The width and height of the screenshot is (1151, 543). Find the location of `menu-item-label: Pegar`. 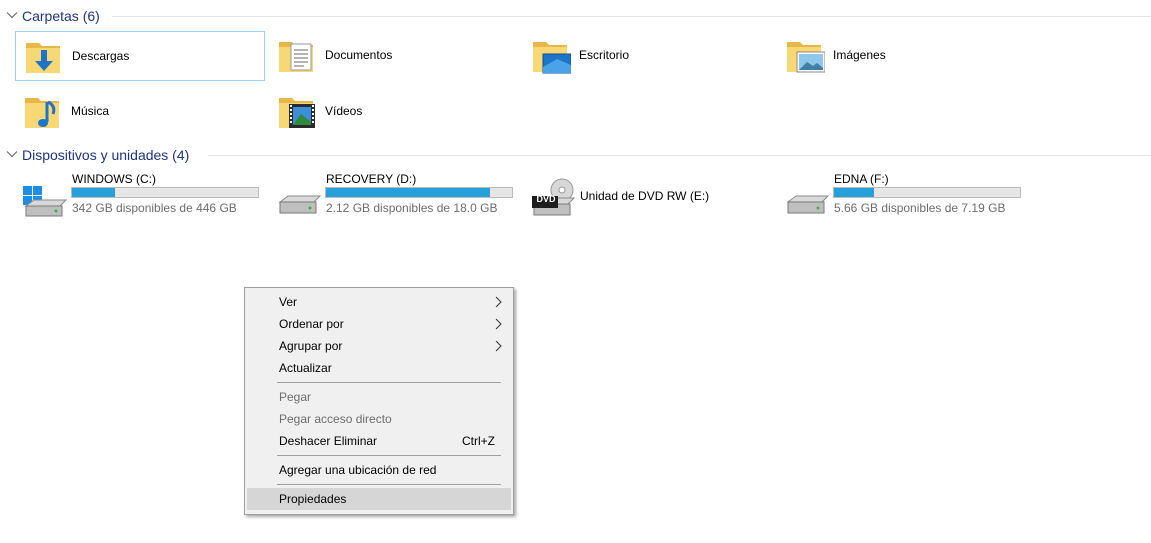

menu-item-label: Pegar is located at coordinates (295, 397).